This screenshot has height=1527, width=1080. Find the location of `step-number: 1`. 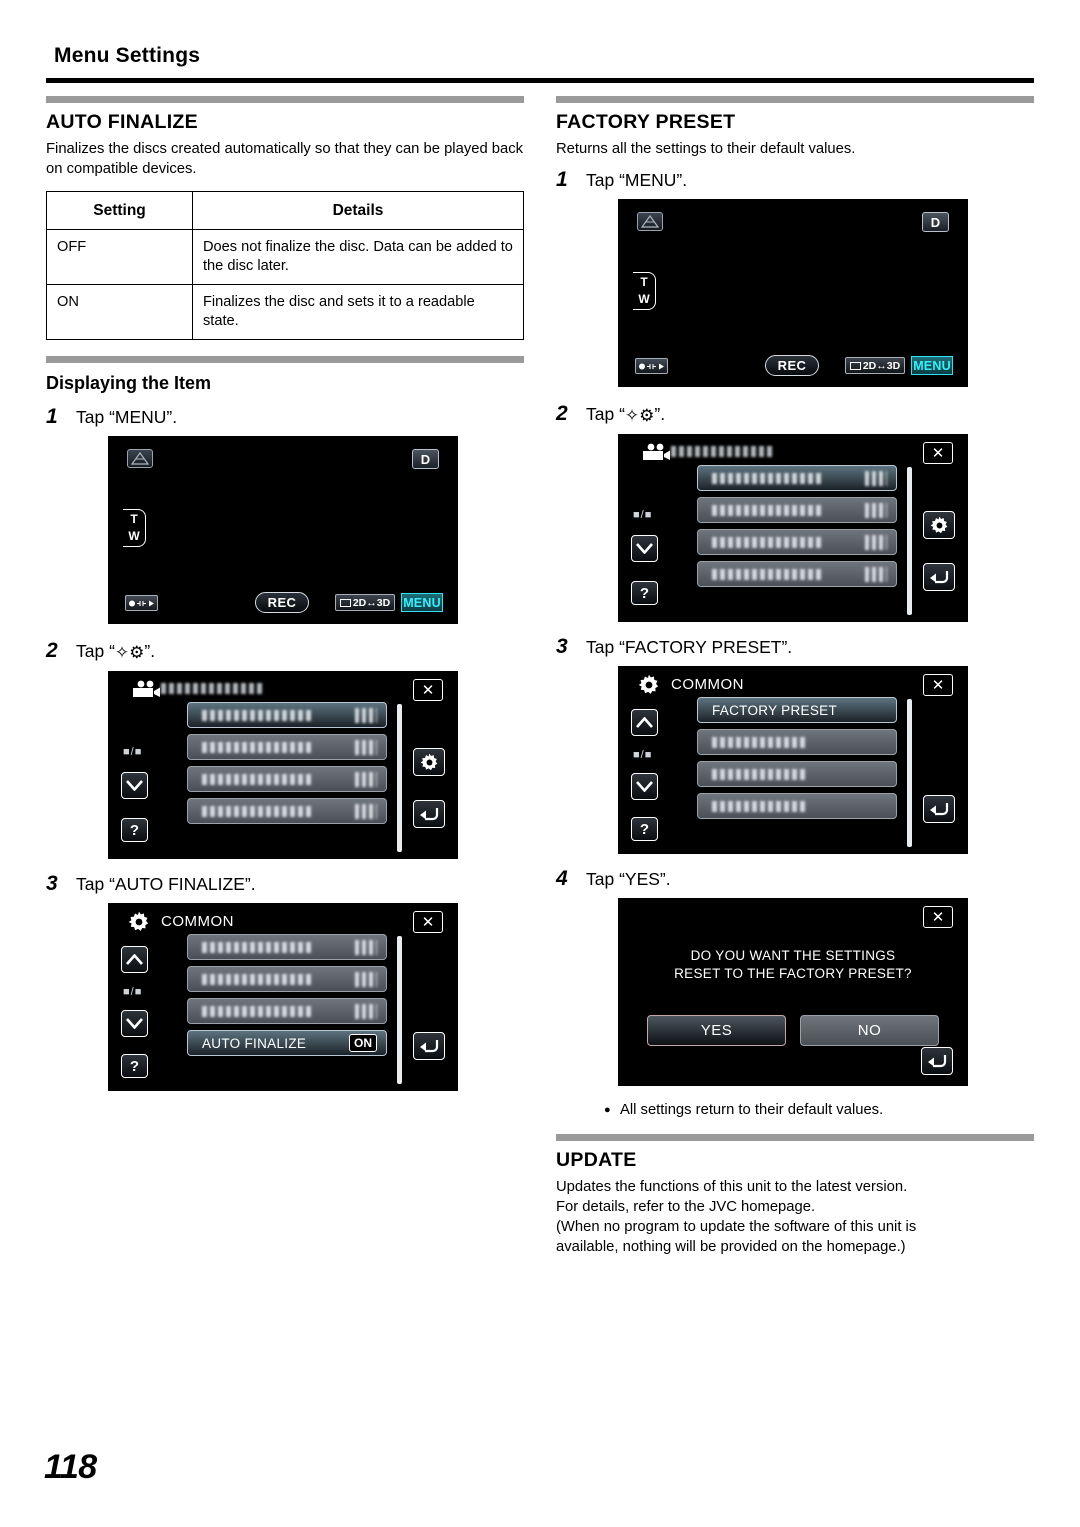

step-number: 1 is located at coordinates (52, 416).